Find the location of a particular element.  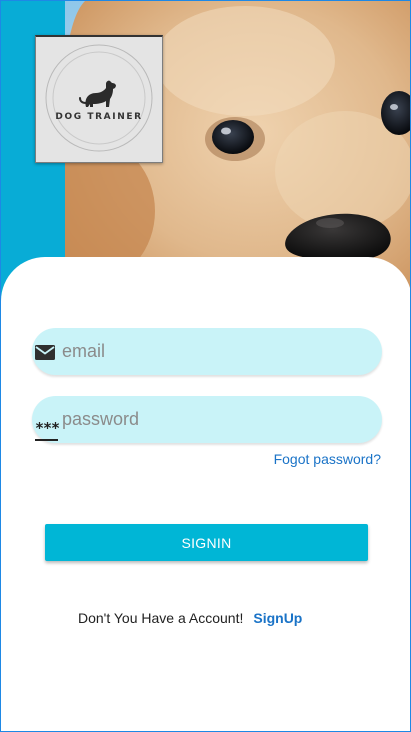

dog-silhouette-icon is located at coordinates (99, 98).